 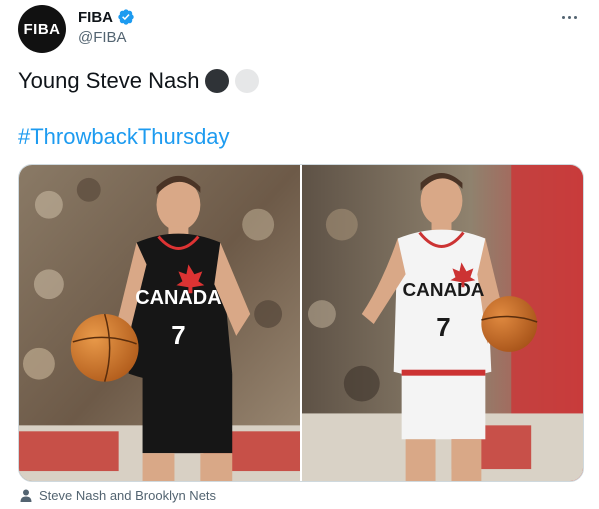 I want to click on tweet-text-body: Young Steve Nash, so click(x=109, y=80).